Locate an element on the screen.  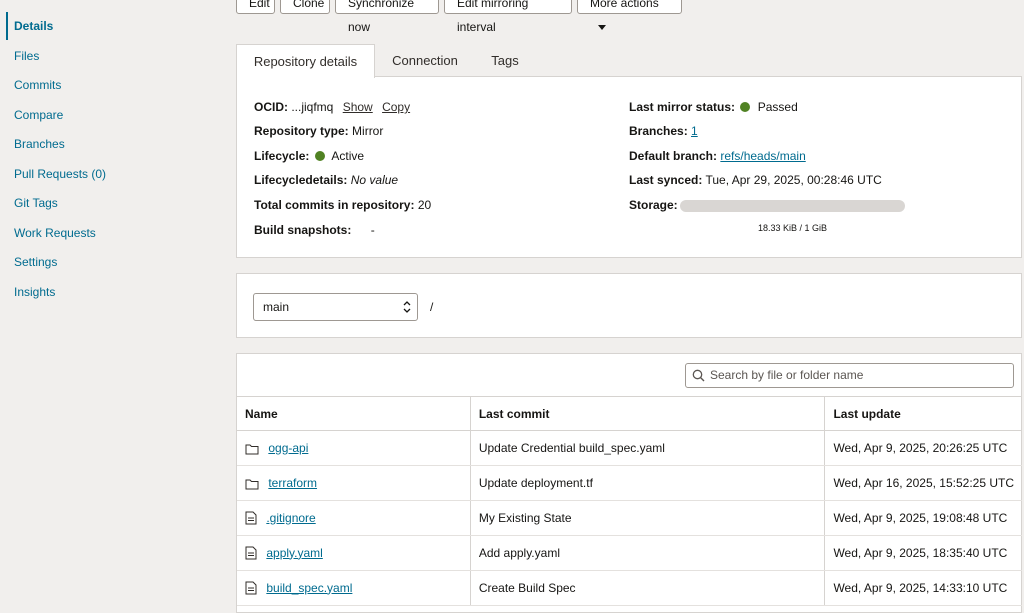
sidebar-item-insights: Insights is located at coordinates (105, 292).